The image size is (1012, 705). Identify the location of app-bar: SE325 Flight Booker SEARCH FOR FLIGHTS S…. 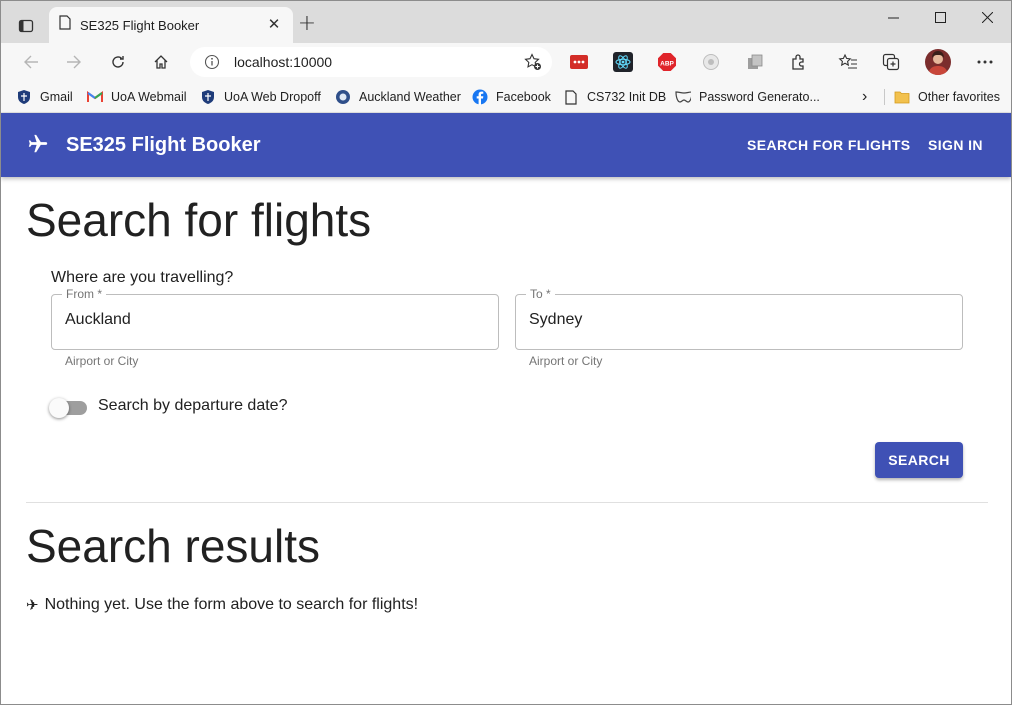
(506, 145).